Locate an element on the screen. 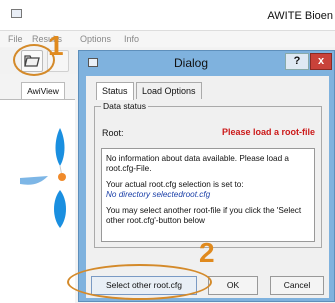  dialog-titlebar: Dialog ? x is located at coordinates (206, 63).